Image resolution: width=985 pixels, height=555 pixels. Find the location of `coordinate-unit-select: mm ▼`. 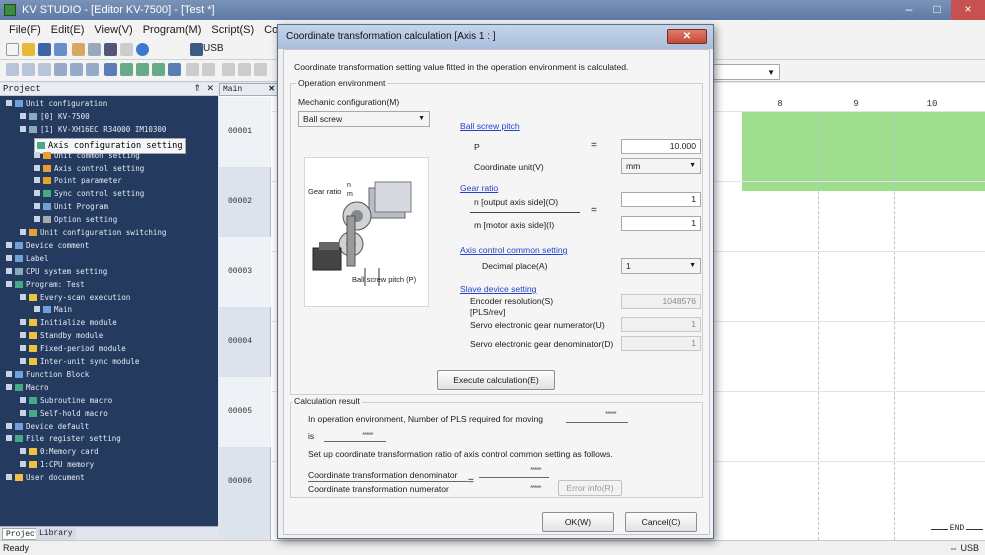

coordinate-unit-select: mm ▼ is located at coordinates (661, 166).